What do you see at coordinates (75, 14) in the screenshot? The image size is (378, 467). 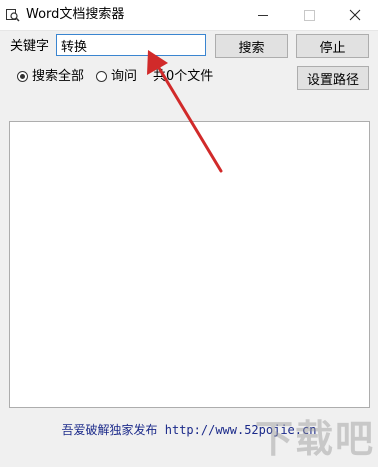 I see `window-title: Word文档搜索器` at bounding box center [75, 14].